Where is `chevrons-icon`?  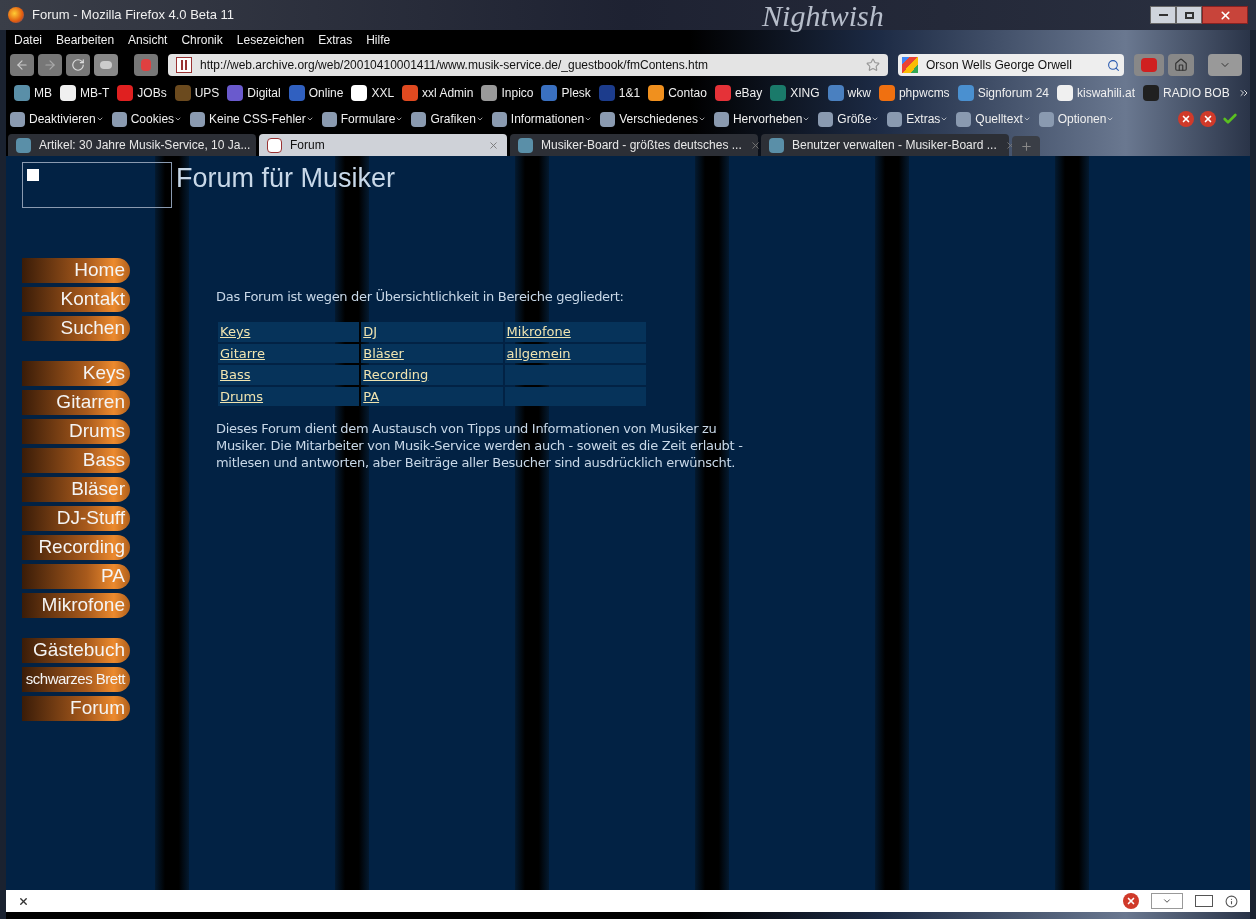
chevrons-icon is located at coordinates (1243, 93).